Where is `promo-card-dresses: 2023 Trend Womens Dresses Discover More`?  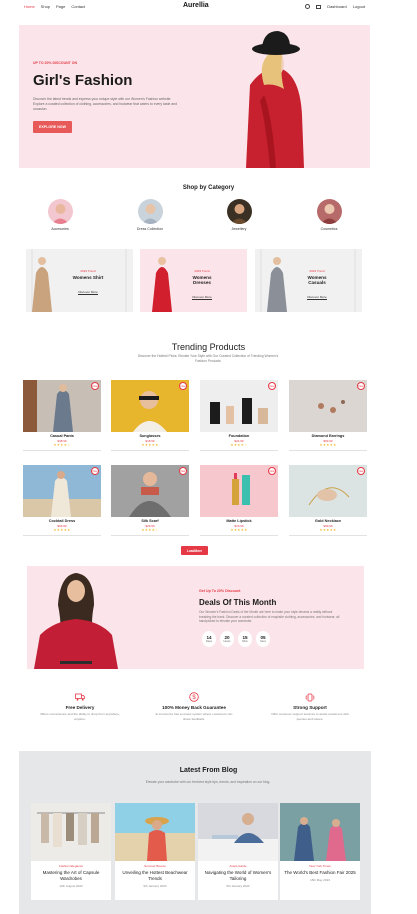 promo-card-dresses: 2023 Trend Womens Dresses Discover More is located at coordinates (193, 280).